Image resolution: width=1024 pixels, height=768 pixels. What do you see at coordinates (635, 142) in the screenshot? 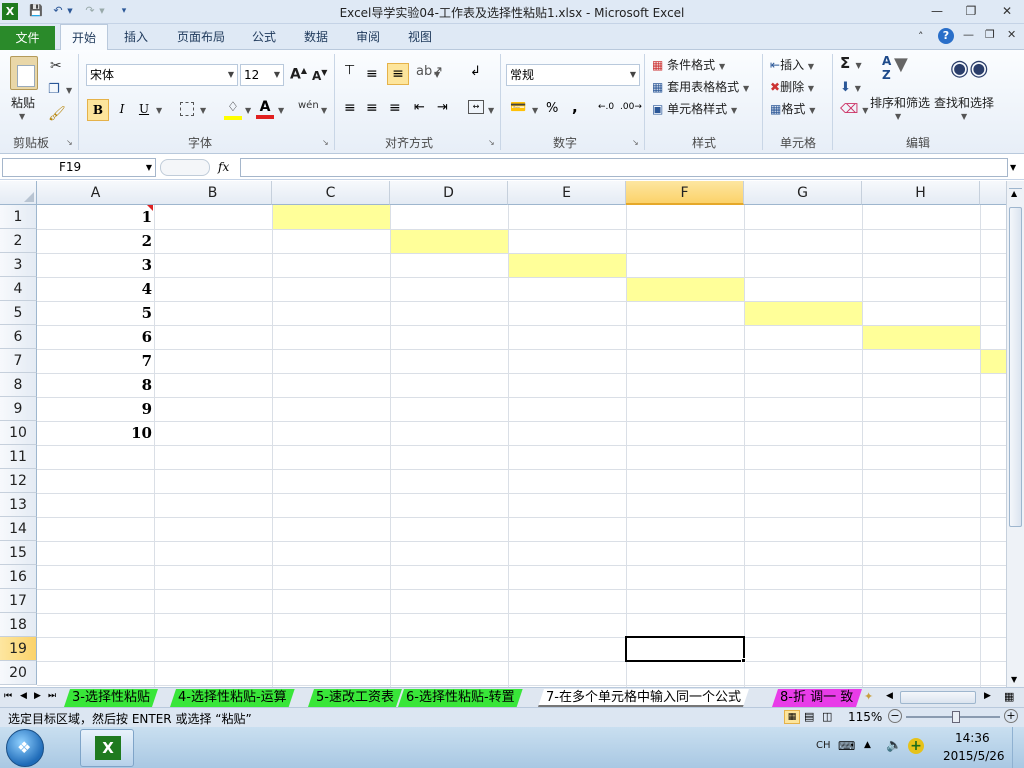
I see `number-launcher-icon: ↘` at bounding box center [635, 142].